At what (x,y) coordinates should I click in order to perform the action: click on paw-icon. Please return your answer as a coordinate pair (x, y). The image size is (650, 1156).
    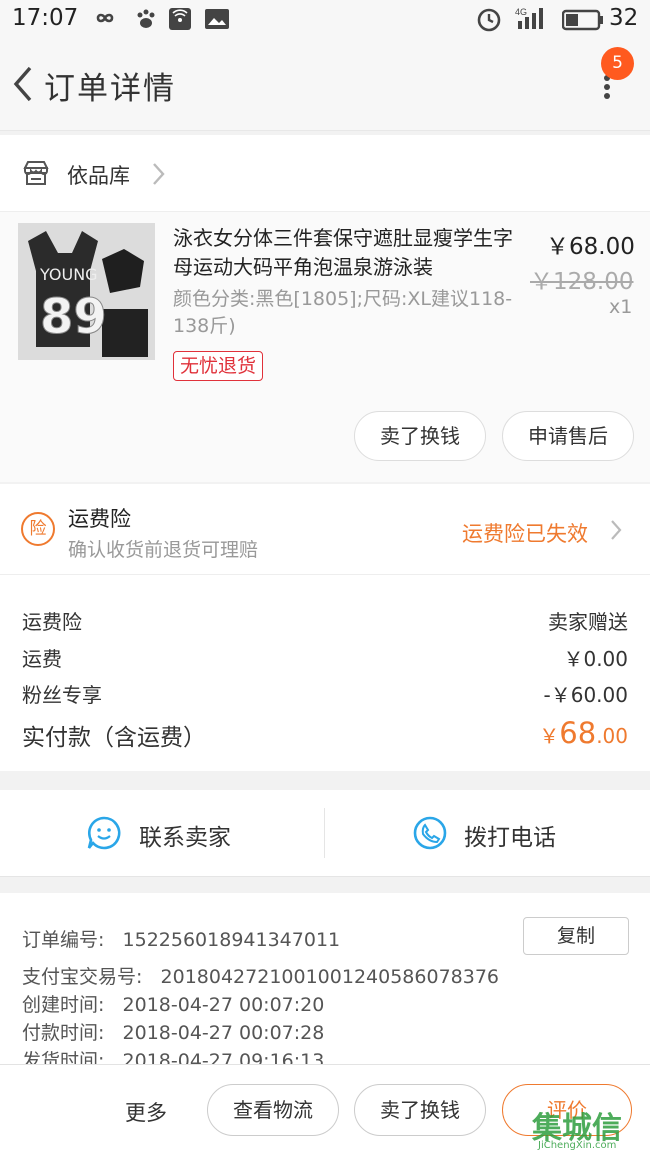
    Looking at the image, I should click on (146, 21).